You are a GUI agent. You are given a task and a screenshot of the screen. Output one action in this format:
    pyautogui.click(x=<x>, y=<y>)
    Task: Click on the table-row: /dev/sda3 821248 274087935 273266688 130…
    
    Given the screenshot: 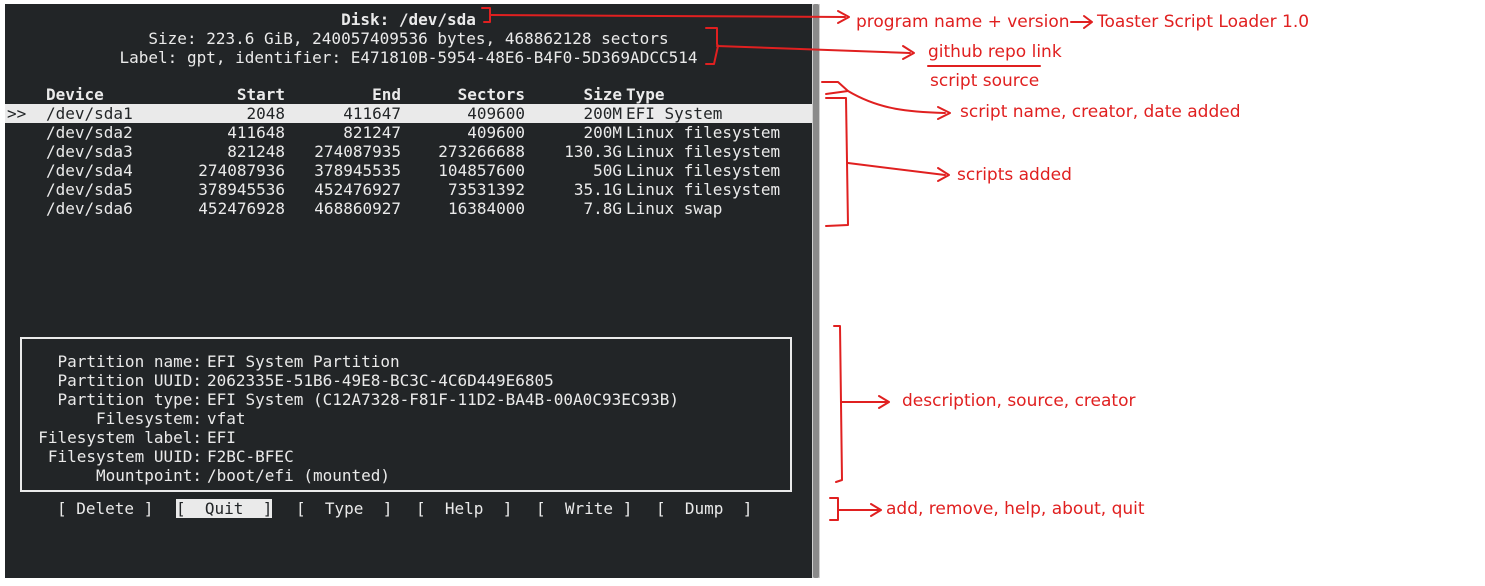 What is the action you would take?
    pyautogui.click(x=408, y=151)
    